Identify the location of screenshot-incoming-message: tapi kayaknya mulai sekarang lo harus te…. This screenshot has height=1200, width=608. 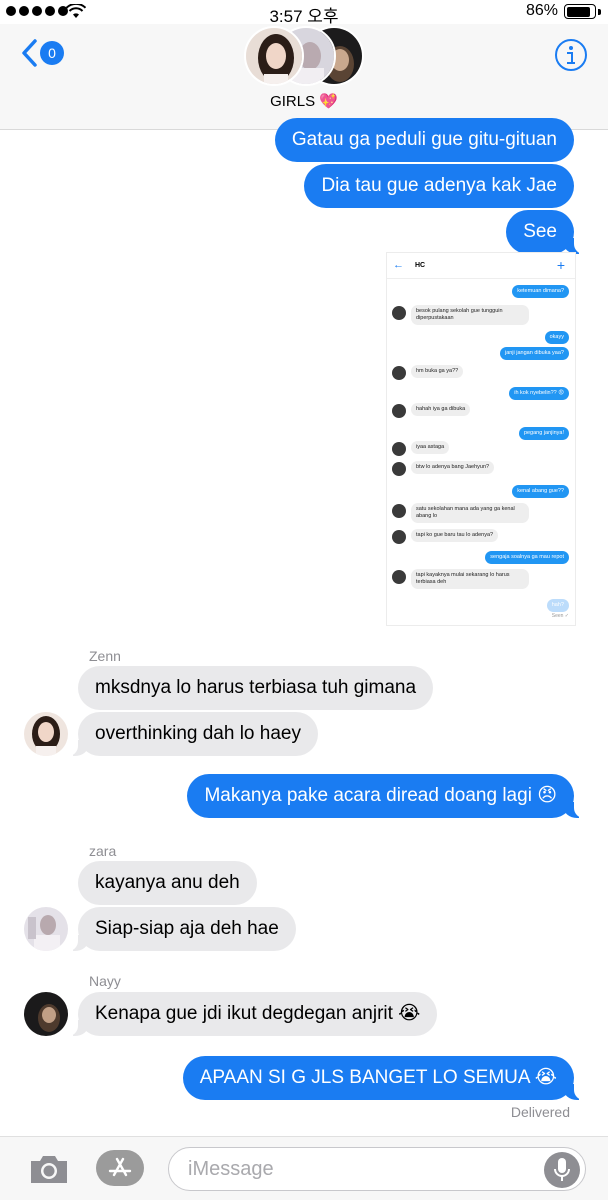
(470, 579).